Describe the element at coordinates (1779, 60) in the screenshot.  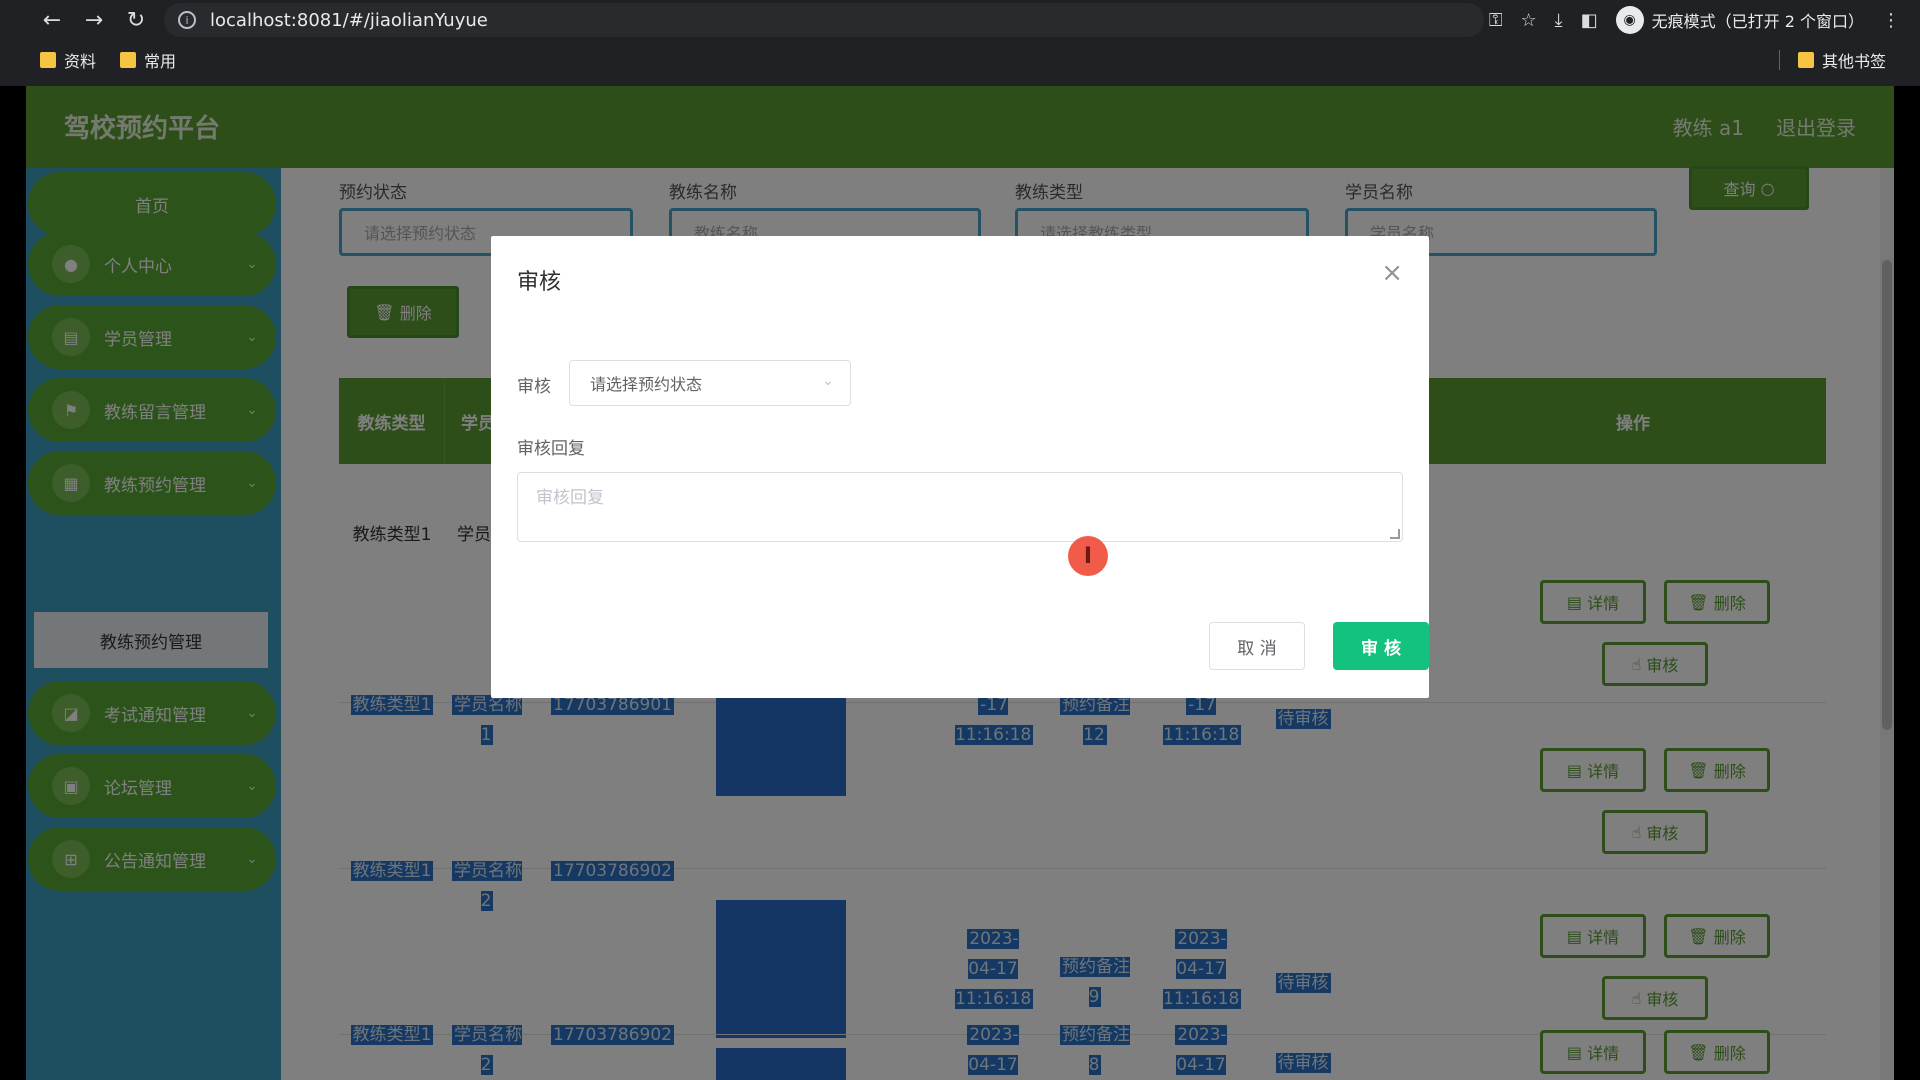
I see `bookmark-divider` at that location.